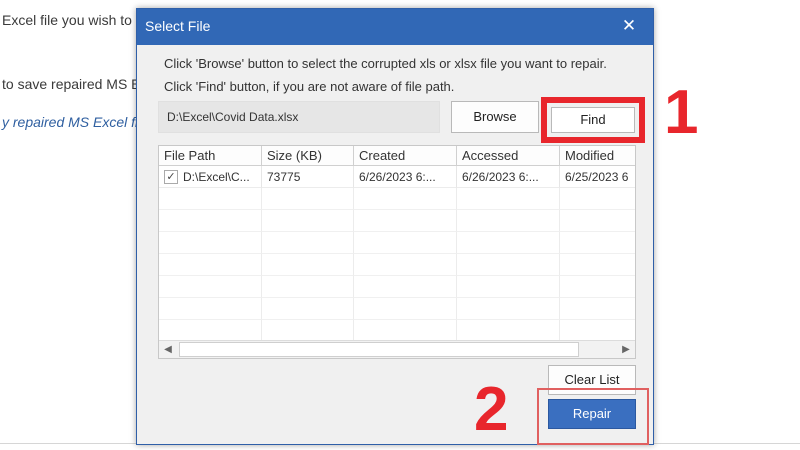  I want to click on background-link-repaired-file: y repaired MS Excel file, so click(75, 122).